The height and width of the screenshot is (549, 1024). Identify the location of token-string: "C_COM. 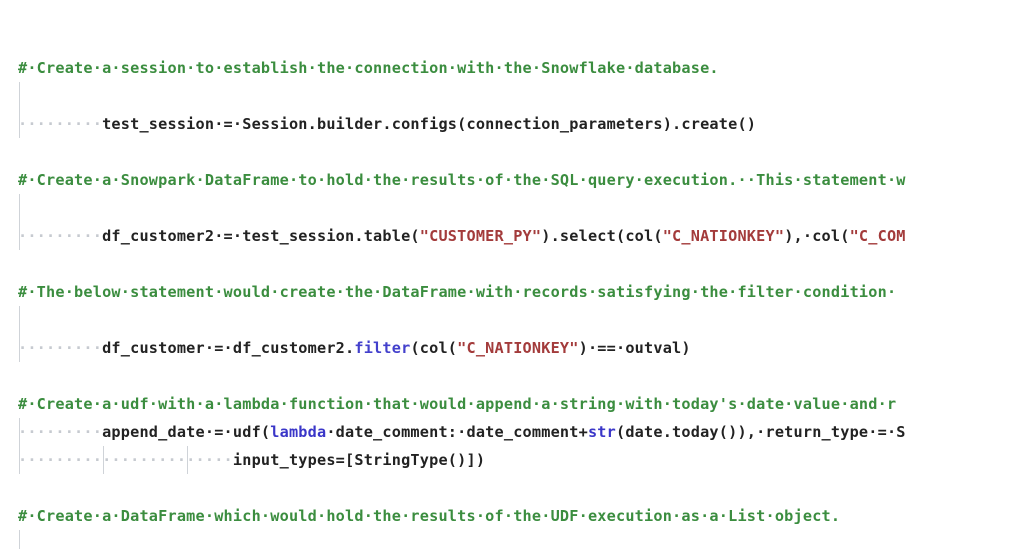
(877, 236).